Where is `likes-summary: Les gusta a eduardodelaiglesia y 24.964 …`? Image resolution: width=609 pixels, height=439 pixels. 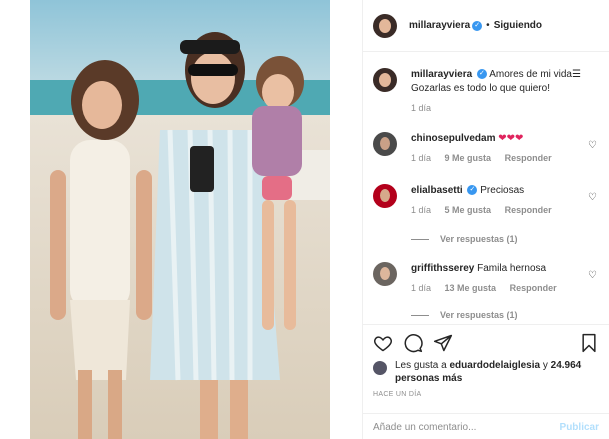 likes-summary: Les gusta a eduardodelaiglesia y 24.964 … is located at coordinates (486, 372).